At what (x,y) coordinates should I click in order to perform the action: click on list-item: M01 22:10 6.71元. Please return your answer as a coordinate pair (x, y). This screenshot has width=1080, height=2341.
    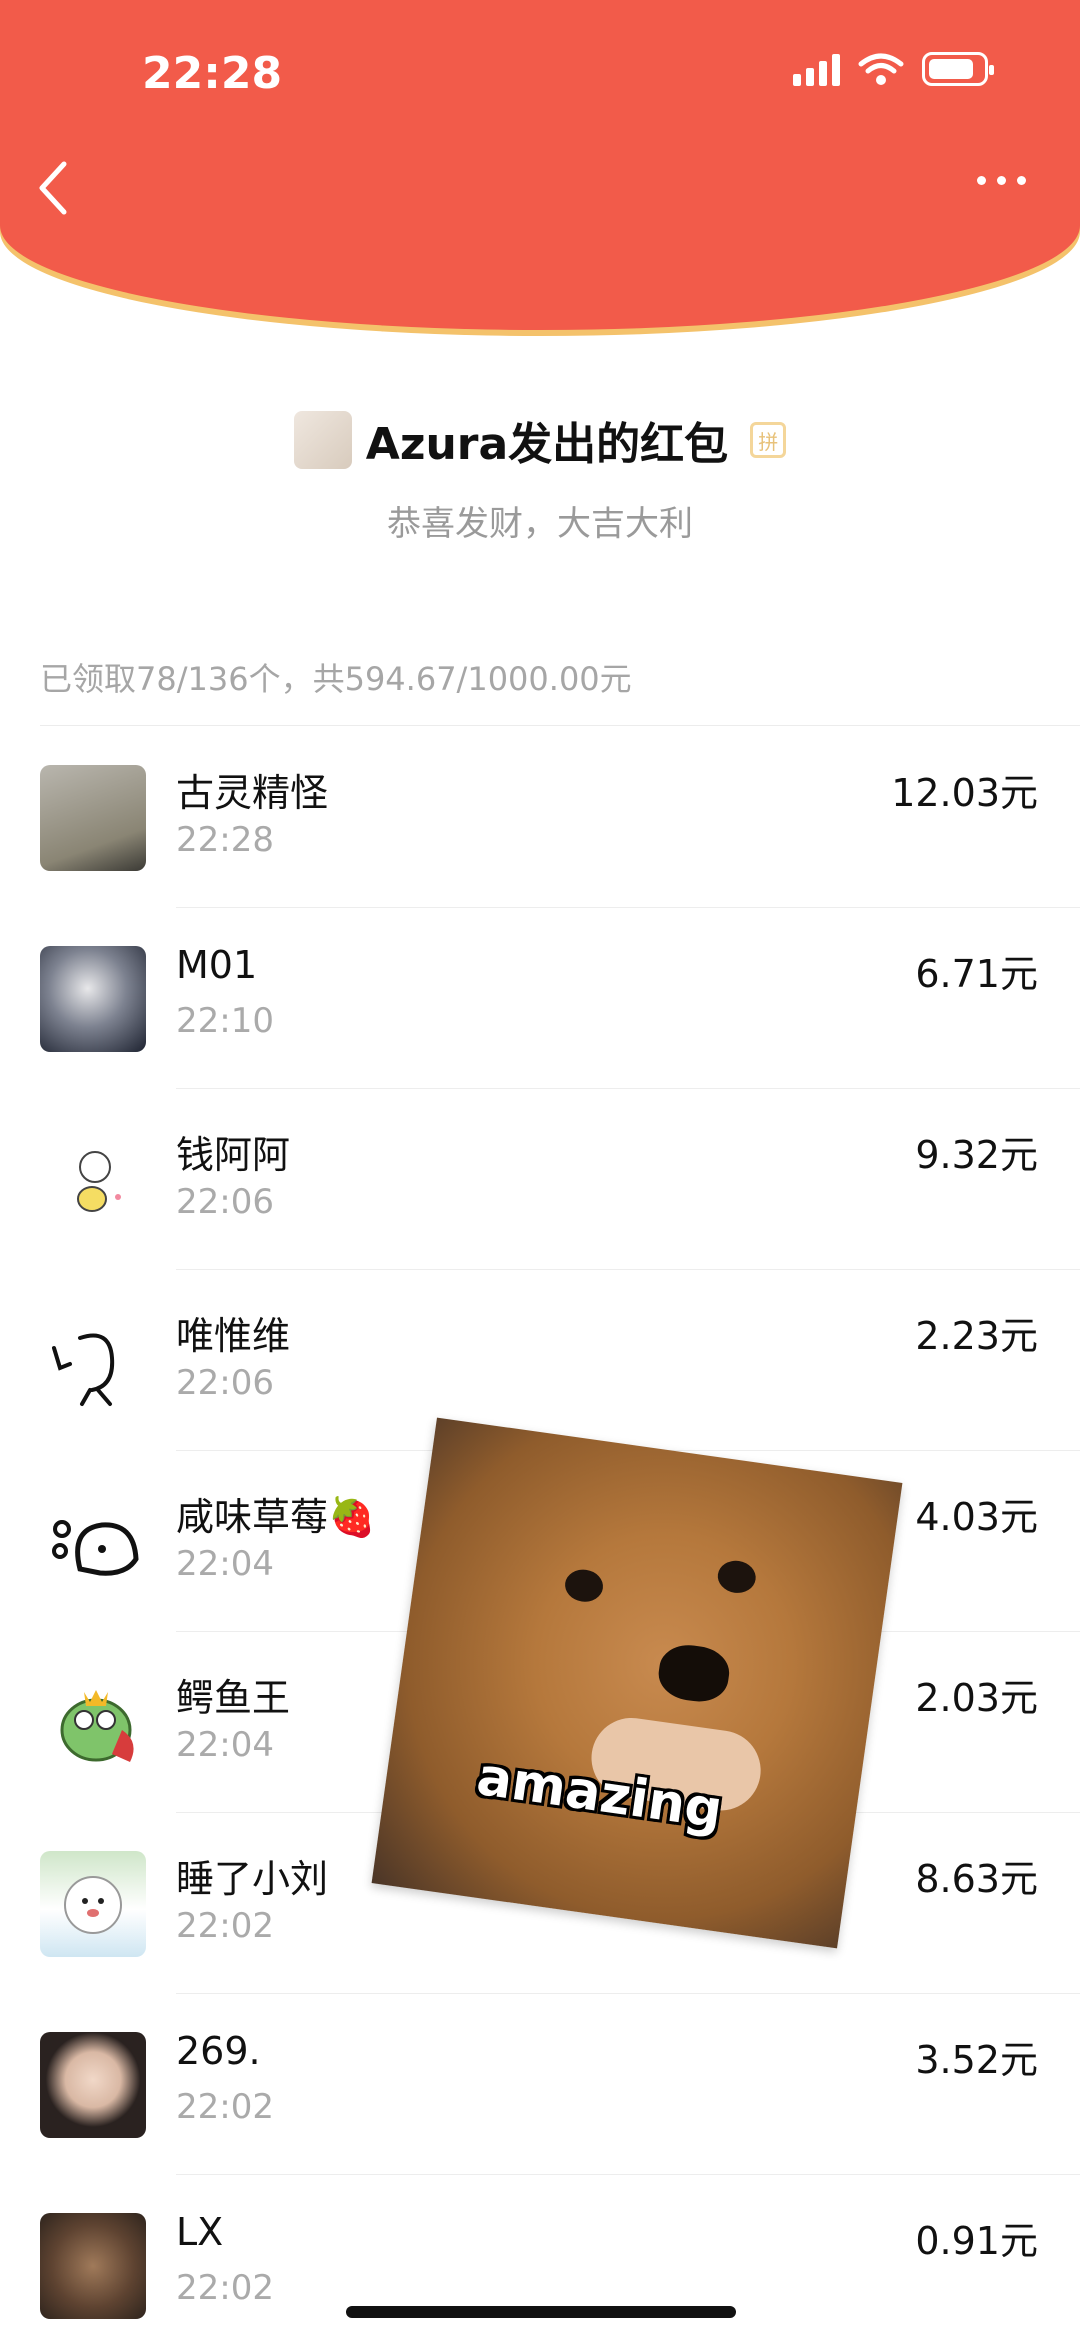
    Looking at the image, I should click on (540, 998).